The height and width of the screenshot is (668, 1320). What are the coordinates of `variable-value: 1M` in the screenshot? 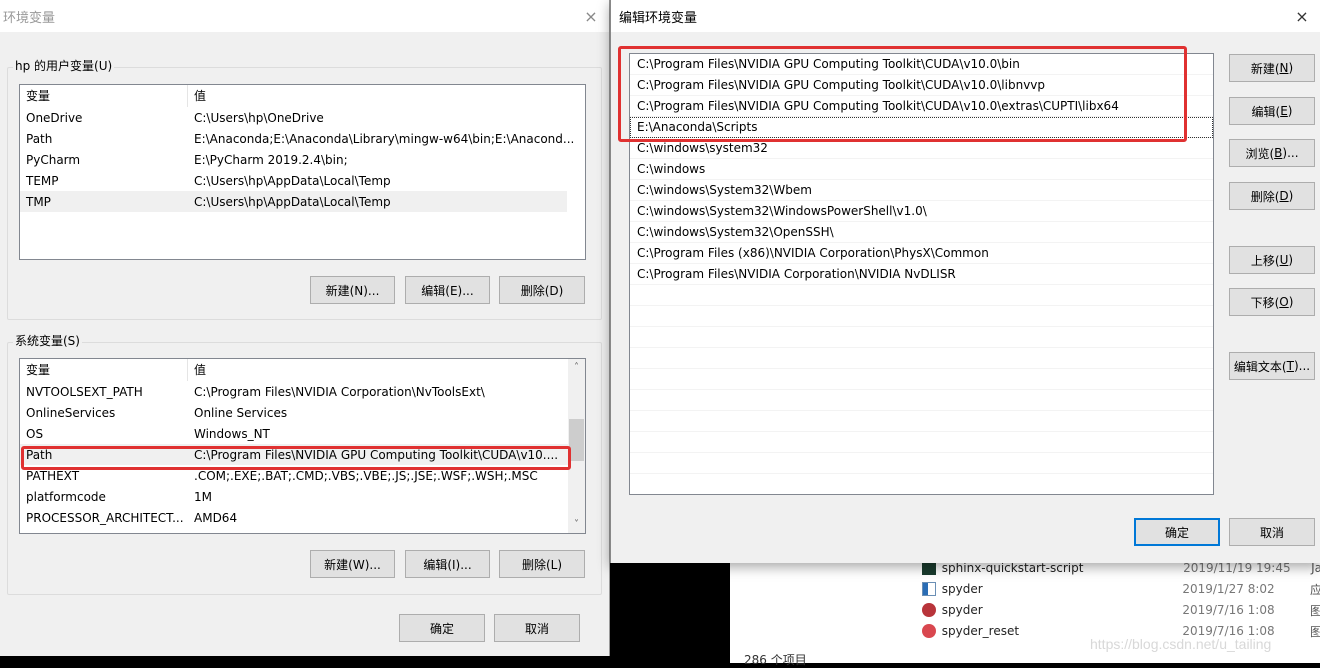 It's located at (203, 496).